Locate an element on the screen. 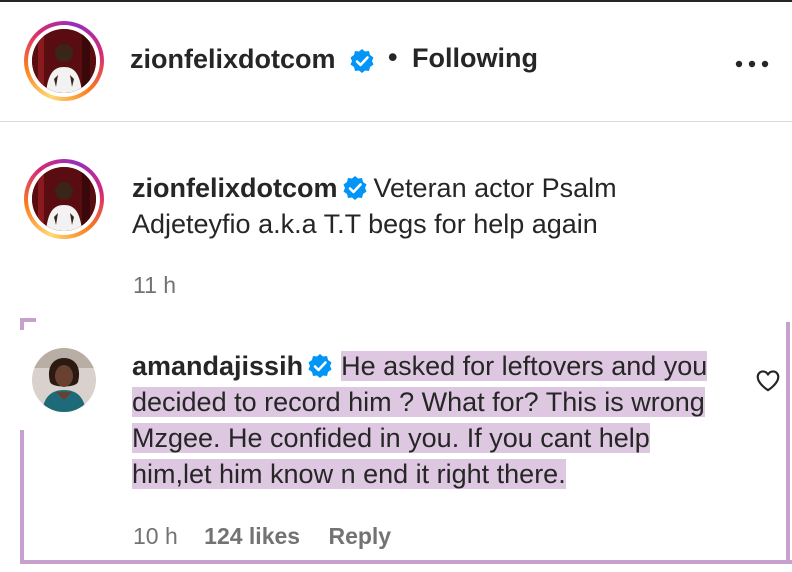 This screenshot has width=792, height=572. caption-avatar is located at coordinates (64, 199).